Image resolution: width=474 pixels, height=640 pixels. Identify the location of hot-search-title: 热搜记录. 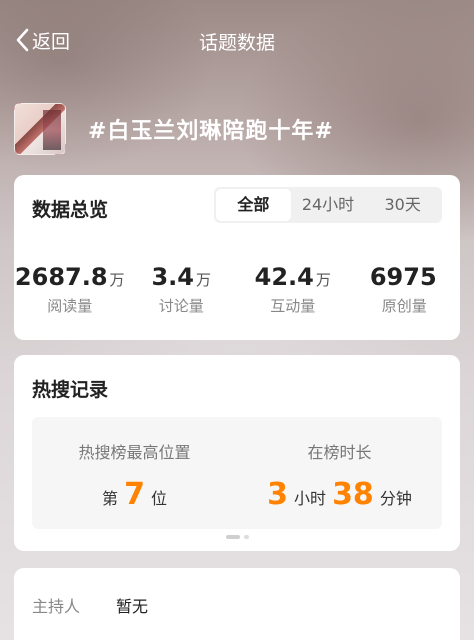
(70, 390).